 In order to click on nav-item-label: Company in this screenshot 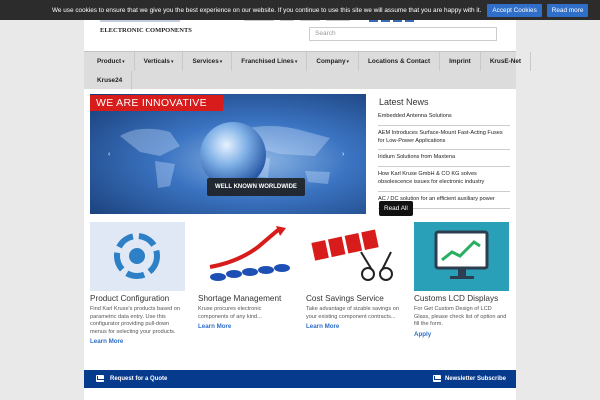, I will do `click(331, 61)`.